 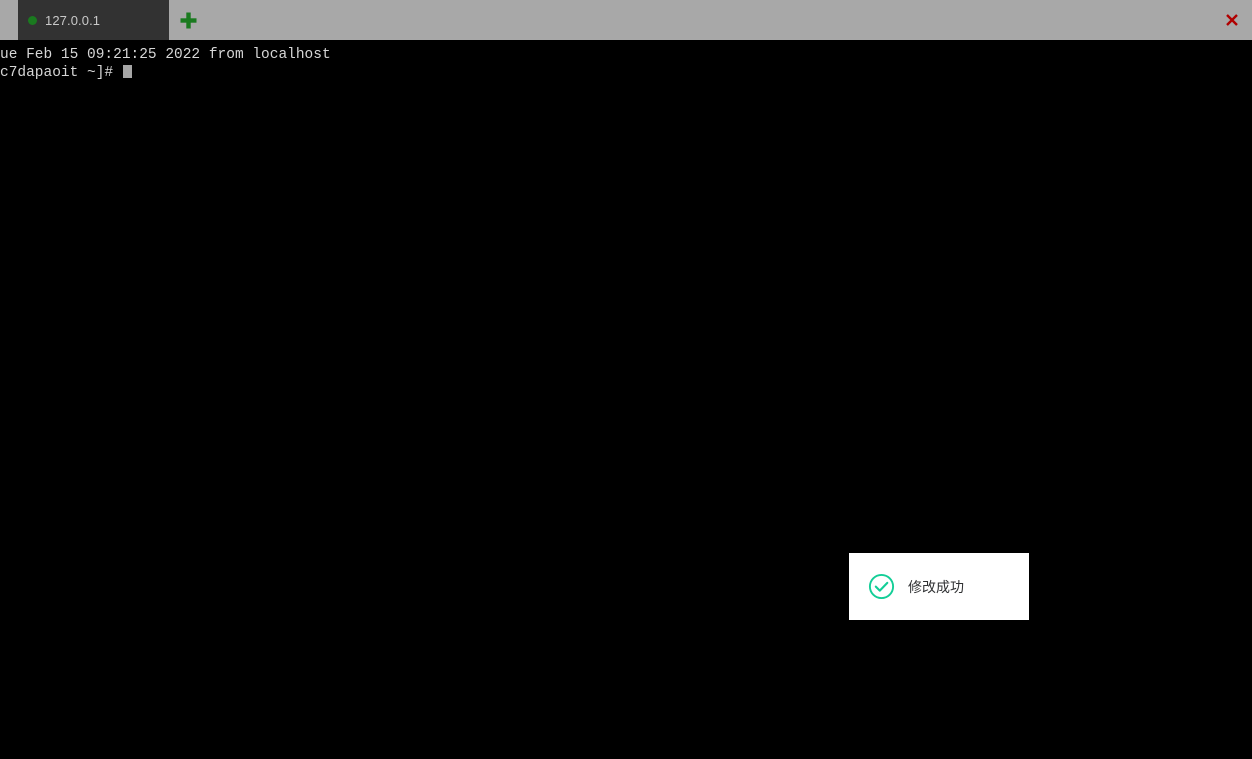 What do you see at coordinates (73, 20) in the screenshot?
I see `tab-label: 127.0.0.1` at bounding box center [73, 20].